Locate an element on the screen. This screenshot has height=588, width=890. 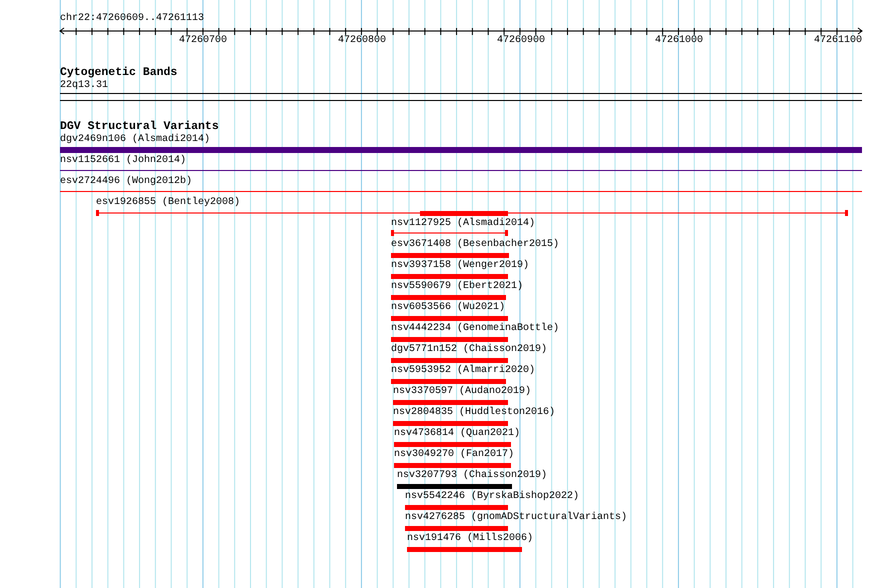
location-label: chr22:47260609..47261113 is located at coordinates (132, 19).